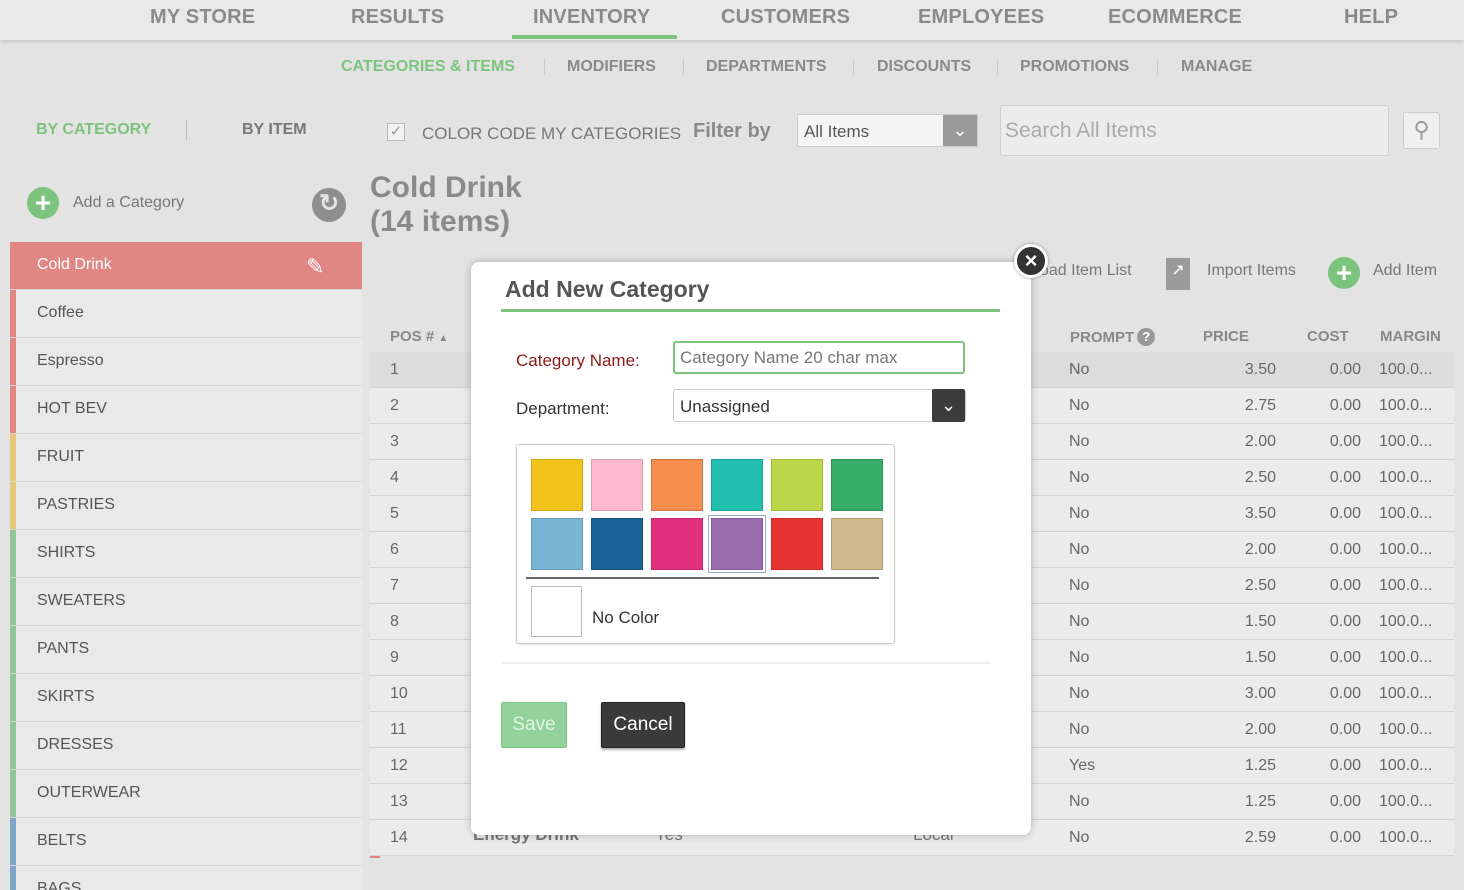 The width and height of the screenshot is (1464, 890). I want to click on tab-customers: CUSTOMERS, so click(785, 17).